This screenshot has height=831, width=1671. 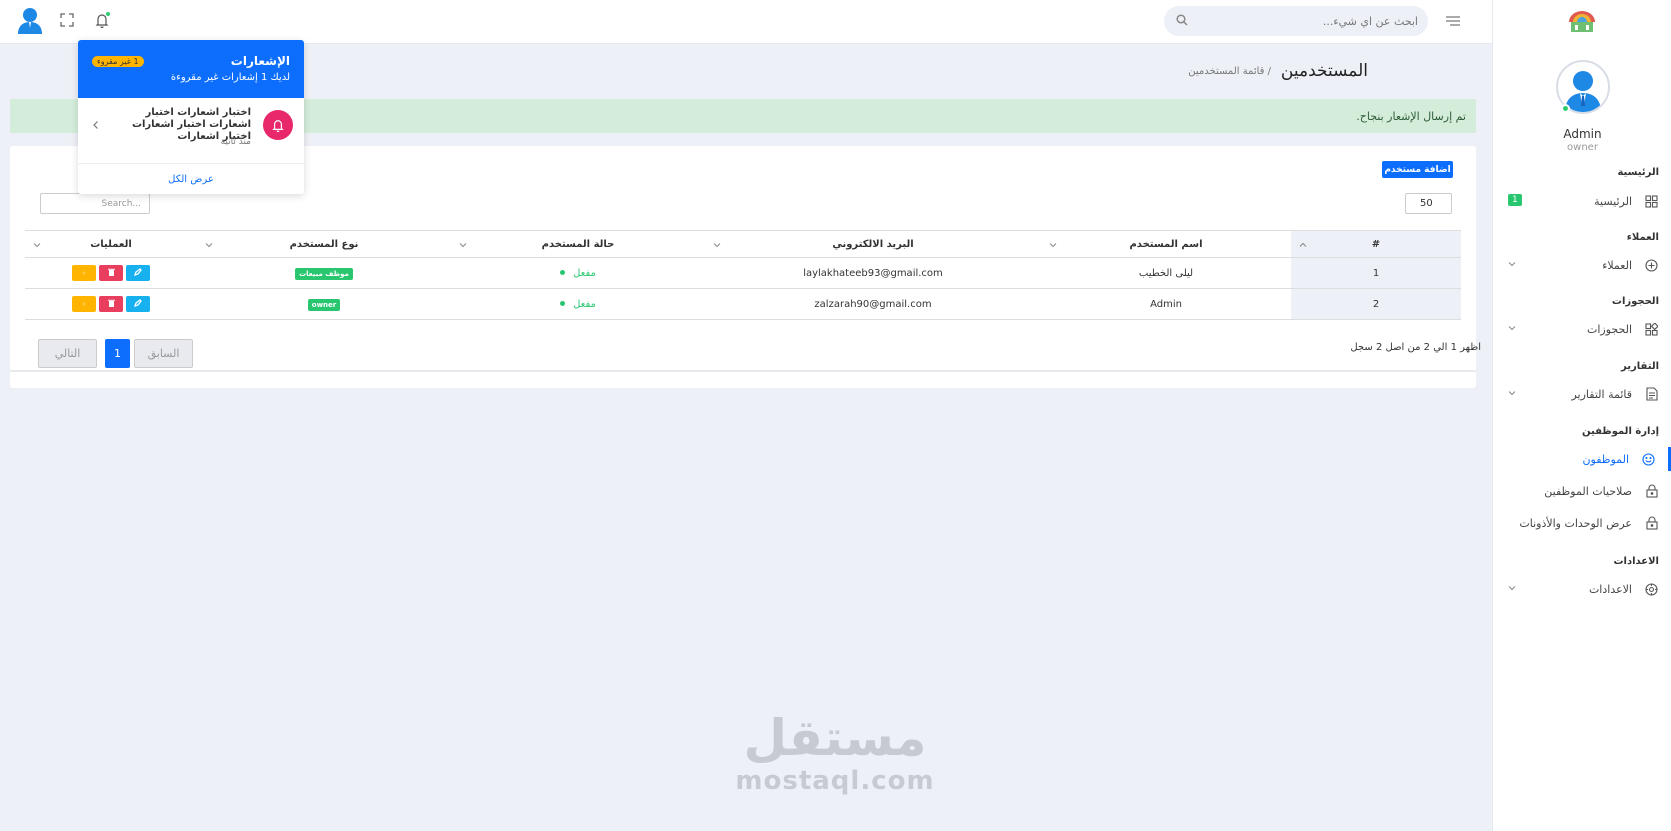 What do you see at coordinates (1581, 265) in the screenshot?
I see `sidebar-item-clients: العملاء` at bounding box center [1581, 265].